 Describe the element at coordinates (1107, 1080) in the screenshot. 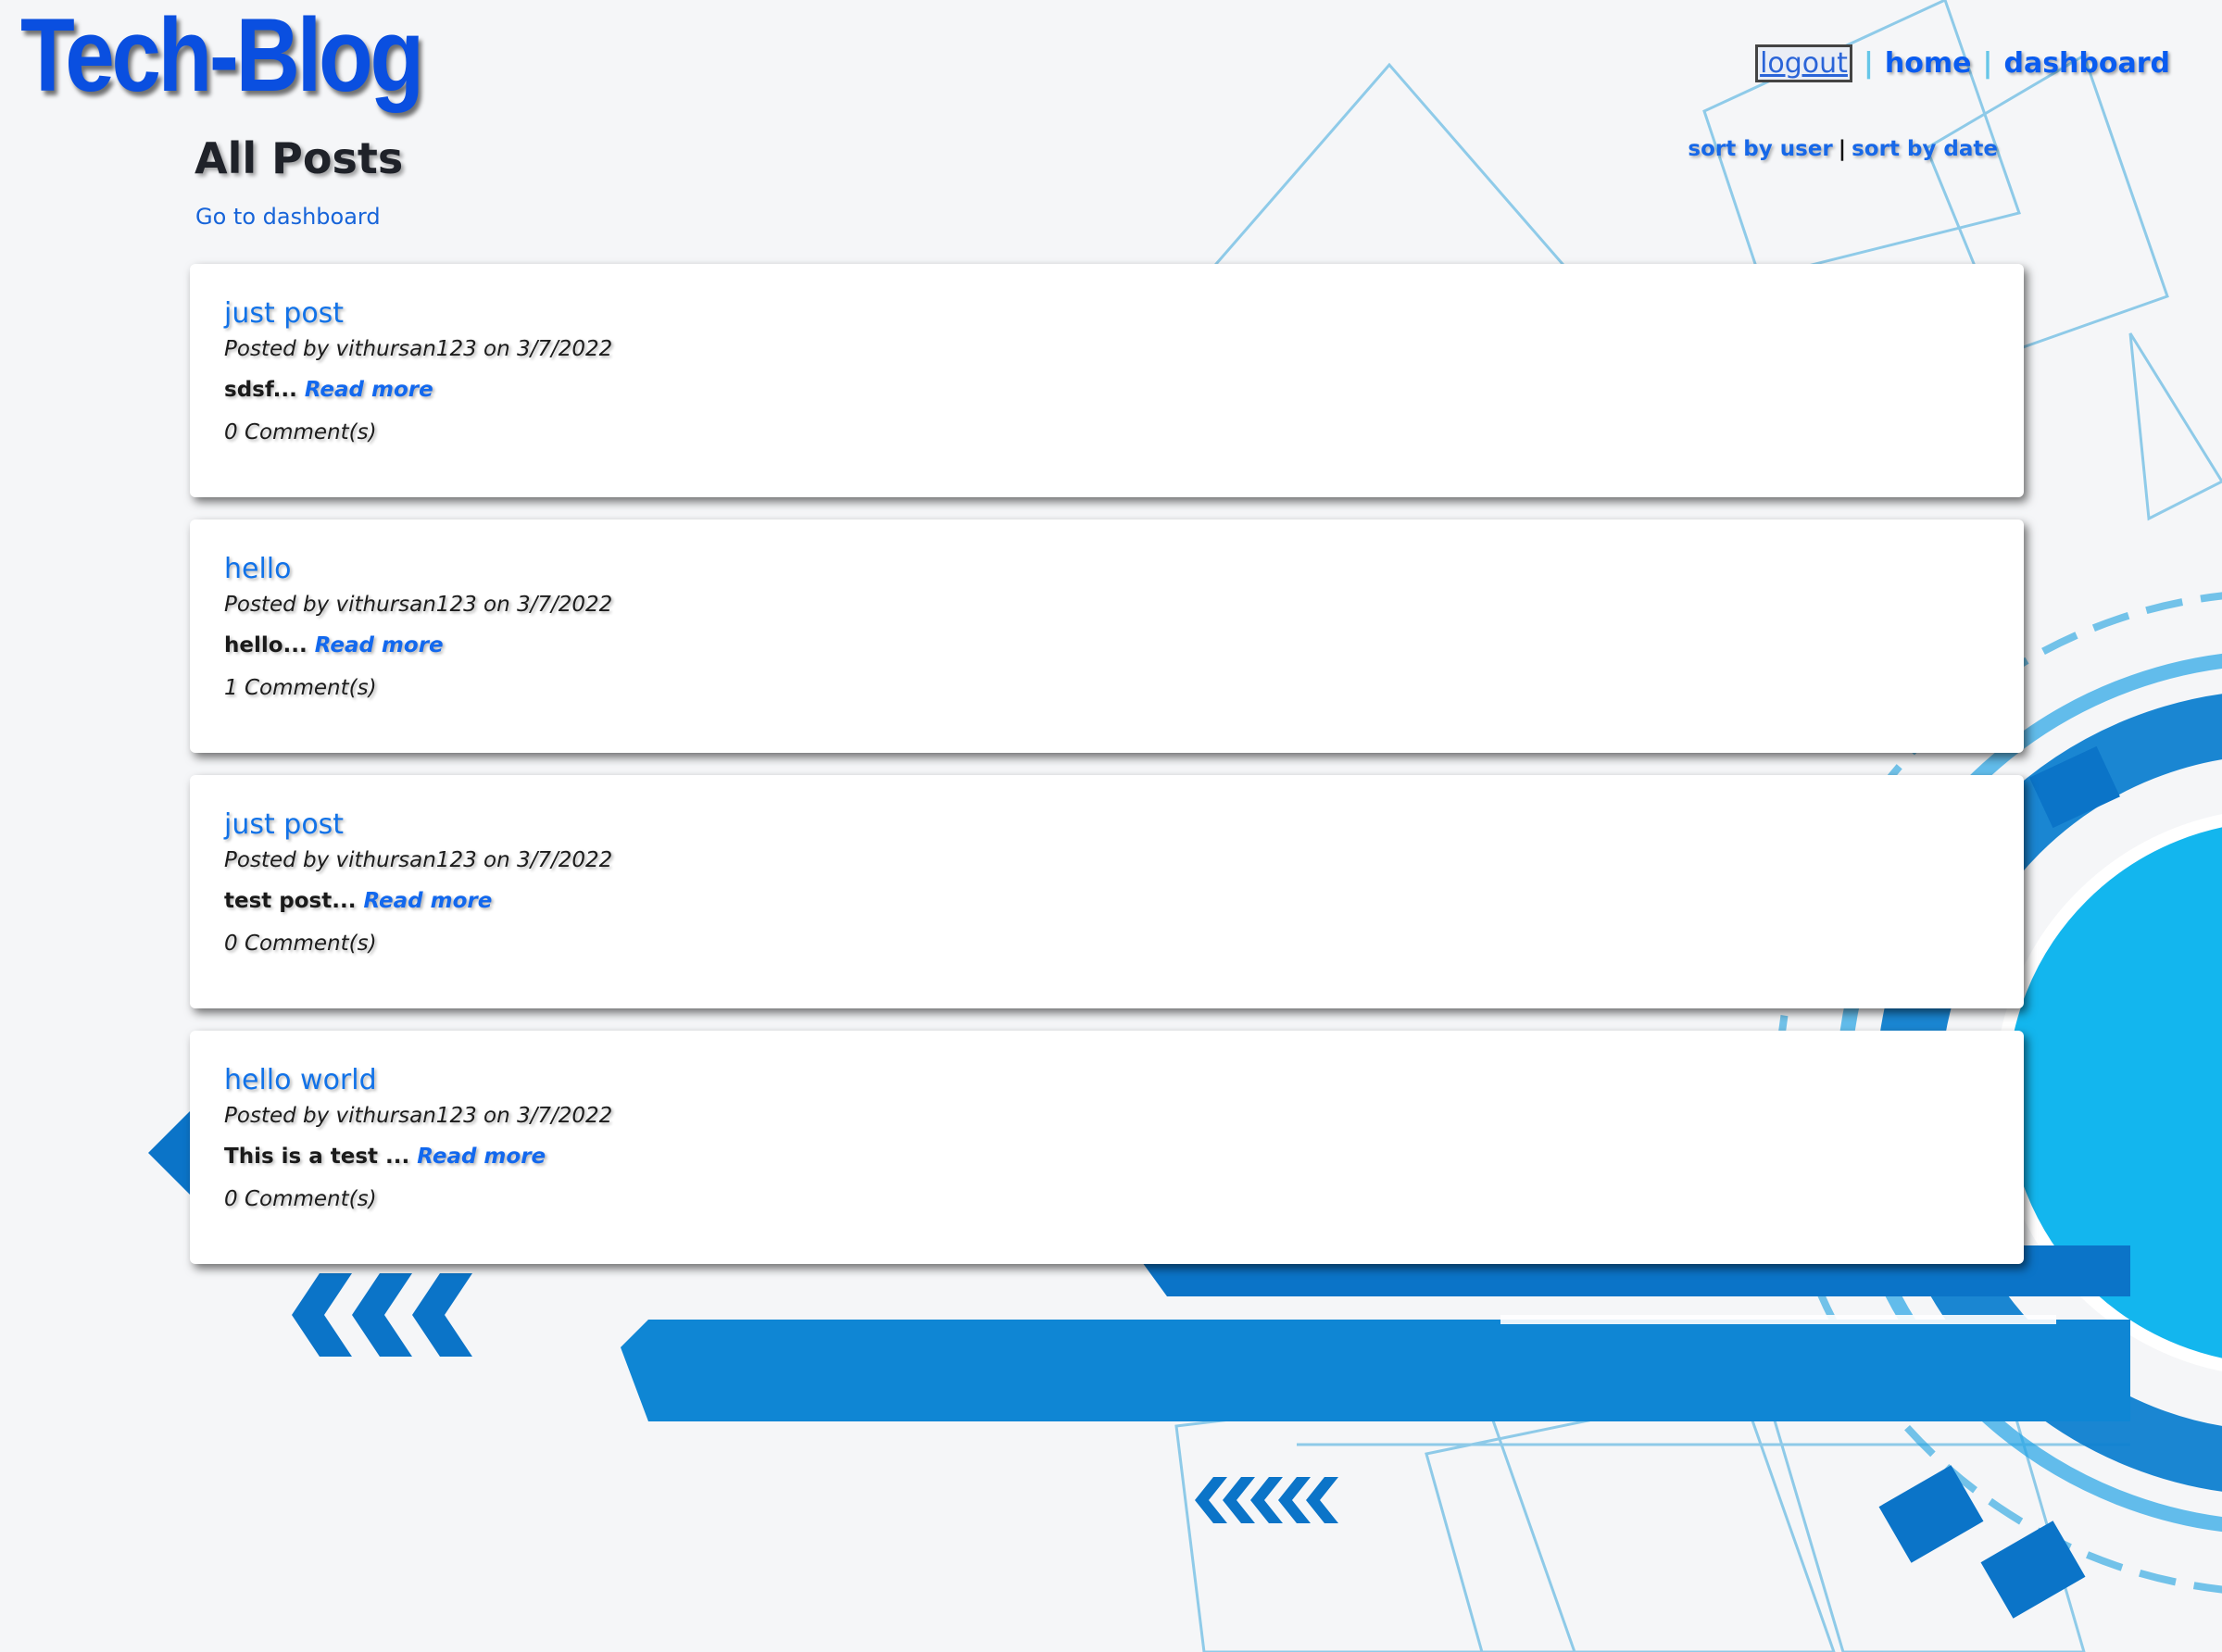

I see `post-title-link: hello world` at that location.